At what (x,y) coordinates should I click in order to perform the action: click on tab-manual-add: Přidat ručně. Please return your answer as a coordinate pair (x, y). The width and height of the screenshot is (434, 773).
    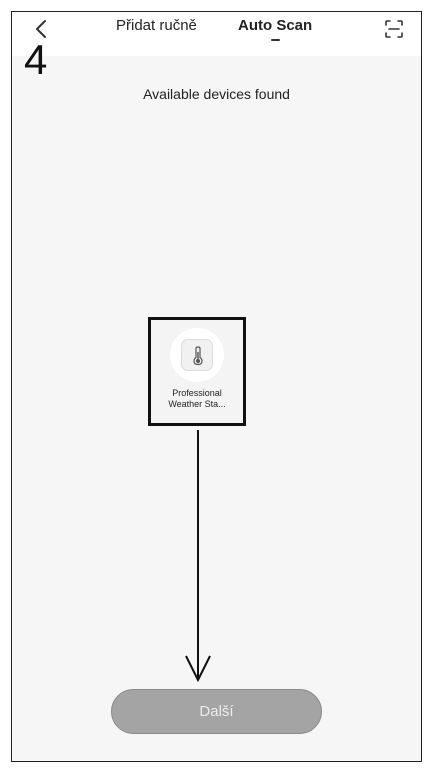
    Looking at the image, I should click on (156, 25).